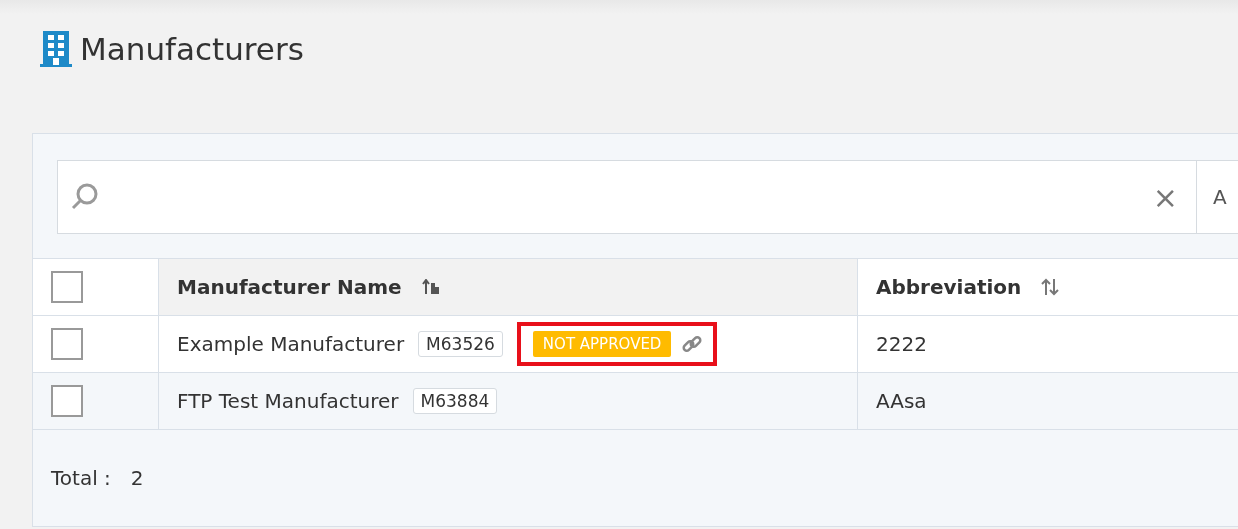 This screenshot has width=1238, height=529. What do you see at coordinates (901, 344) in the screenshot?
I see `abbreviation-cell: 2222` at bounding box center [901, 344].